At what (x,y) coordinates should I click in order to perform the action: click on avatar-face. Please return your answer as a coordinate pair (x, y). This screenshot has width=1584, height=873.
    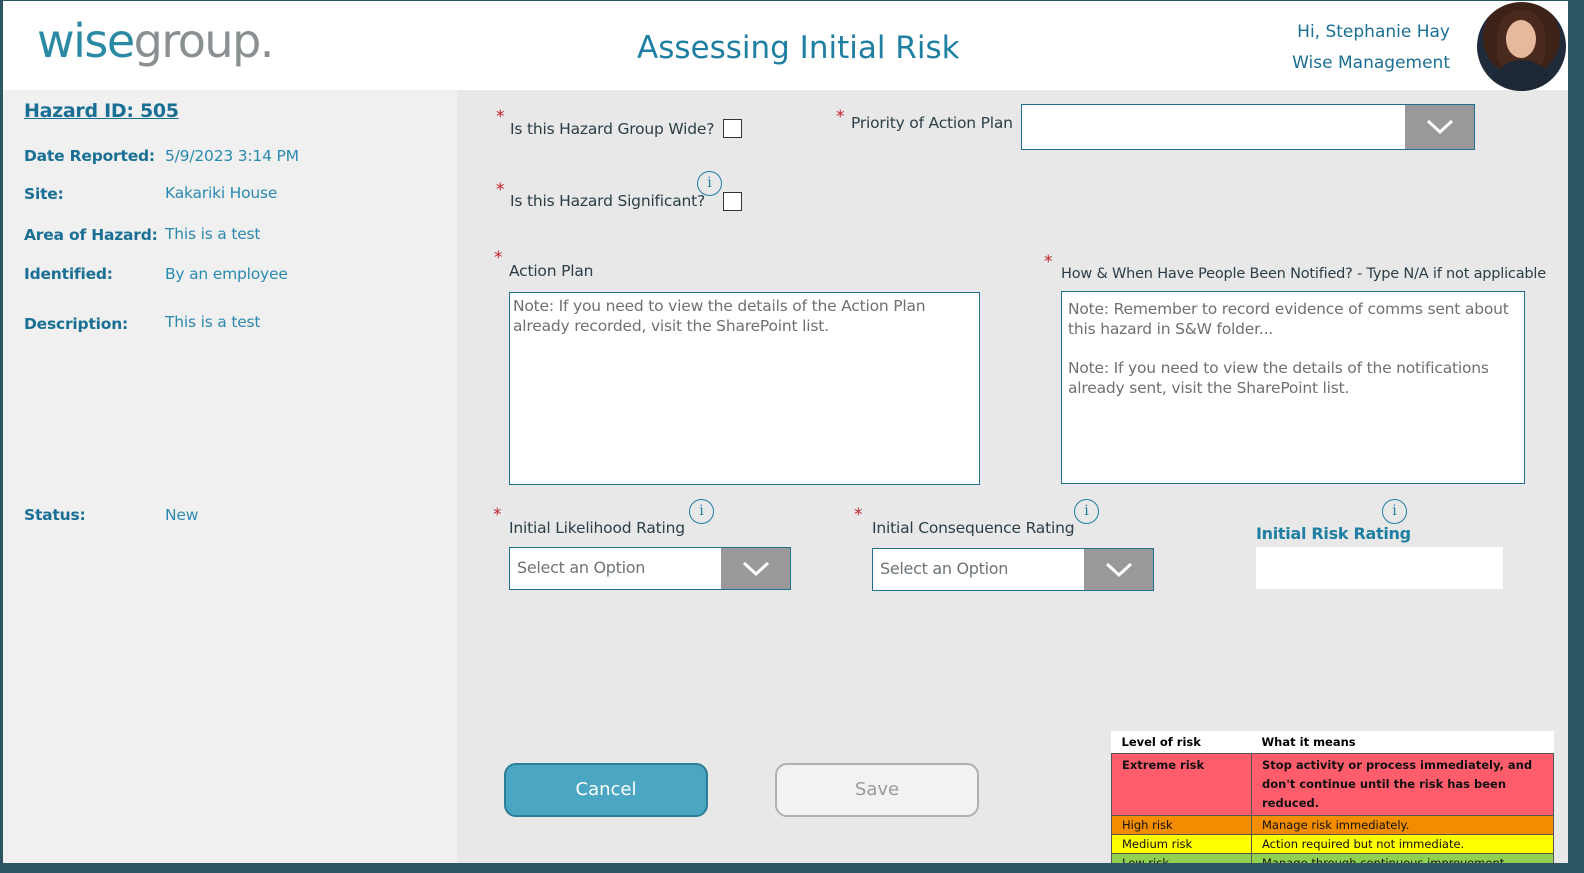
    Looking at the image, I should click on (1521, 39).